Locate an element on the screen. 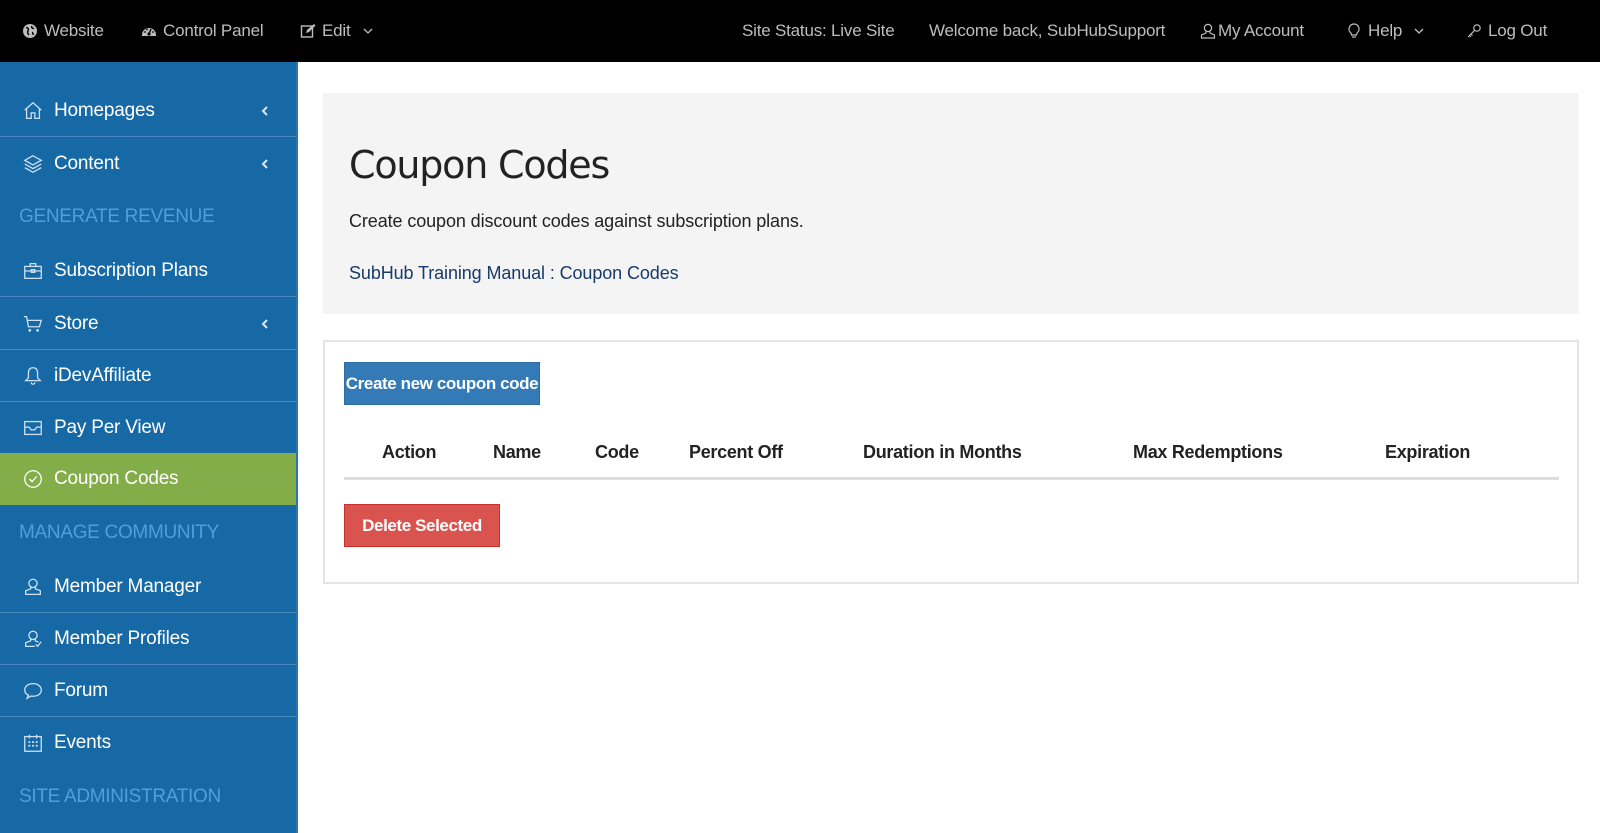 This screenshot has width=1600, height=833. user-check-icon is located at coordinates (33, 639).